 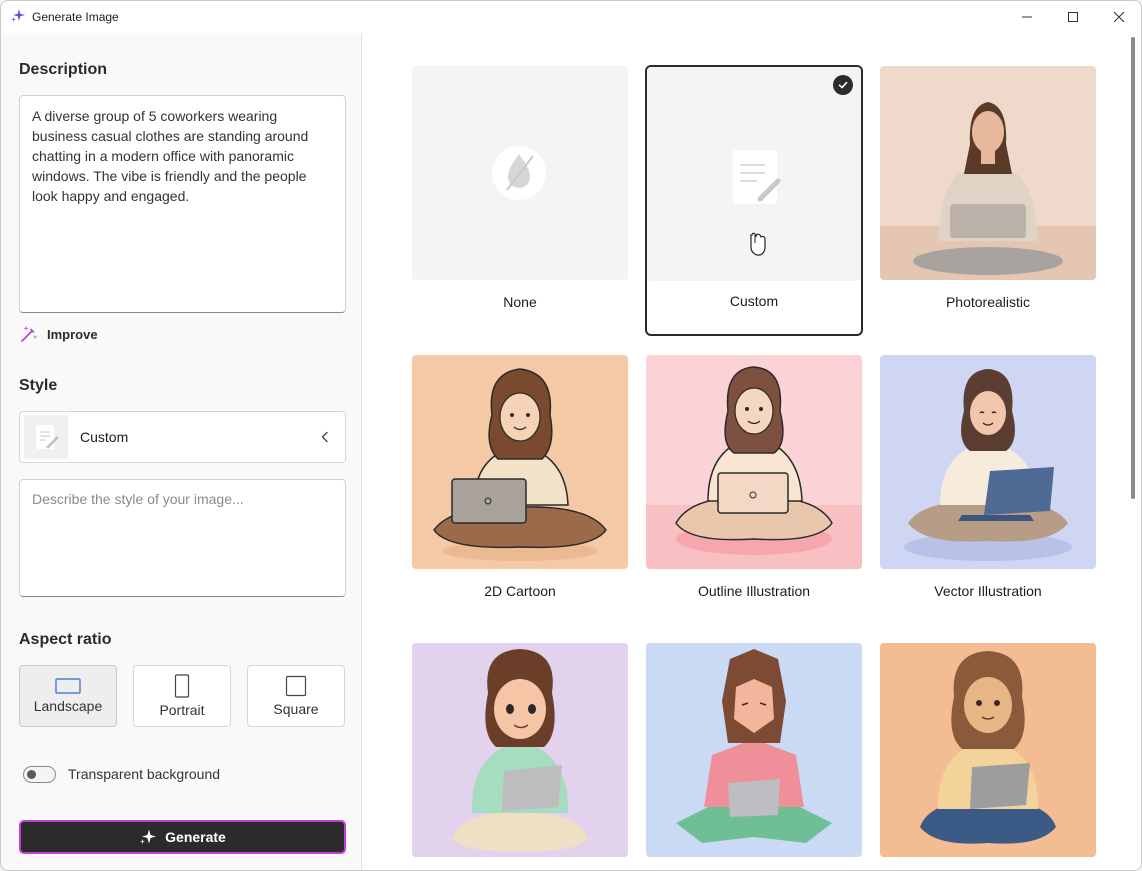 I want to click on maximize-icon, so click(x=1073, y=17).